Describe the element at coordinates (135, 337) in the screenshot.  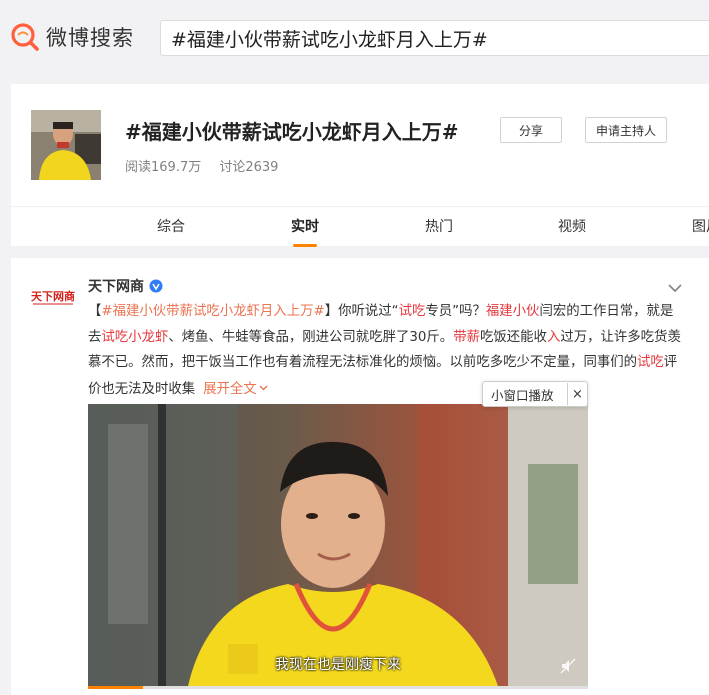
I see `keyword-highlight: 试吃小龙虾` at that location.